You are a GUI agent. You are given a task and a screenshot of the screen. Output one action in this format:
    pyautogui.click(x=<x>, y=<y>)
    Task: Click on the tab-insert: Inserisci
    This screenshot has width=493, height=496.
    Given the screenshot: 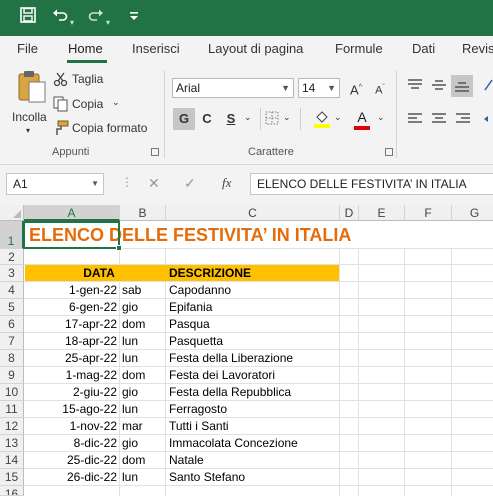 What is the action you would take?
    pyautogui.click(x=156, y=48)
    